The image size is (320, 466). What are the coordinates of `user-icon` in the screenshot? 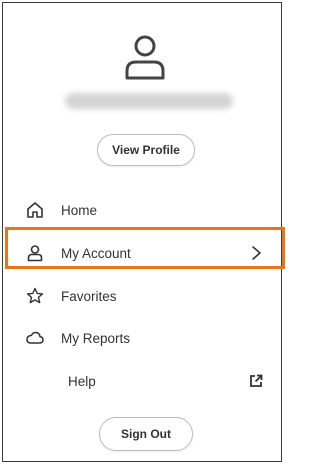 It's located at (35, 253).